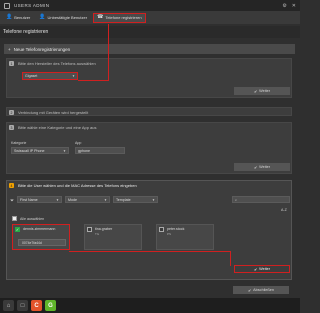 The image size is (320, 313). I want to click on new-registration-label: Neue Telefonregistrierungen, so click(42, 49).